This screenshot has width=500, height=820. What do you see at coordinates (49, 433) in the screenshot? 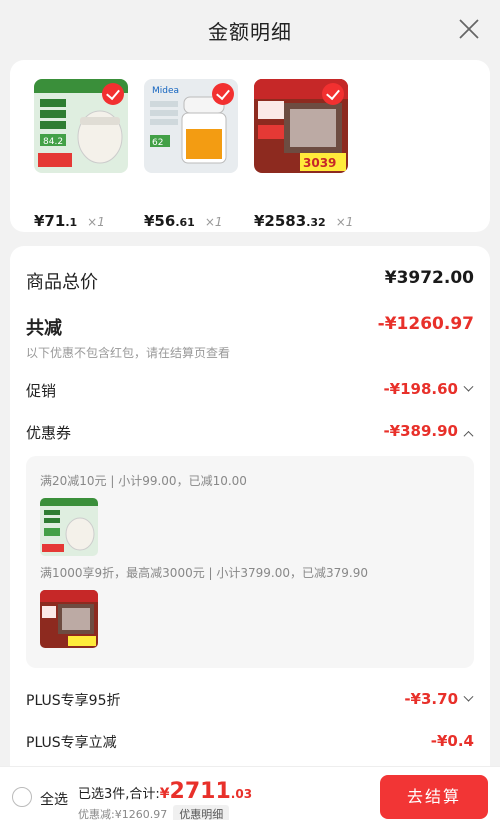
I see `coupon-label: 优惠券` at bounding box center [49, 433].